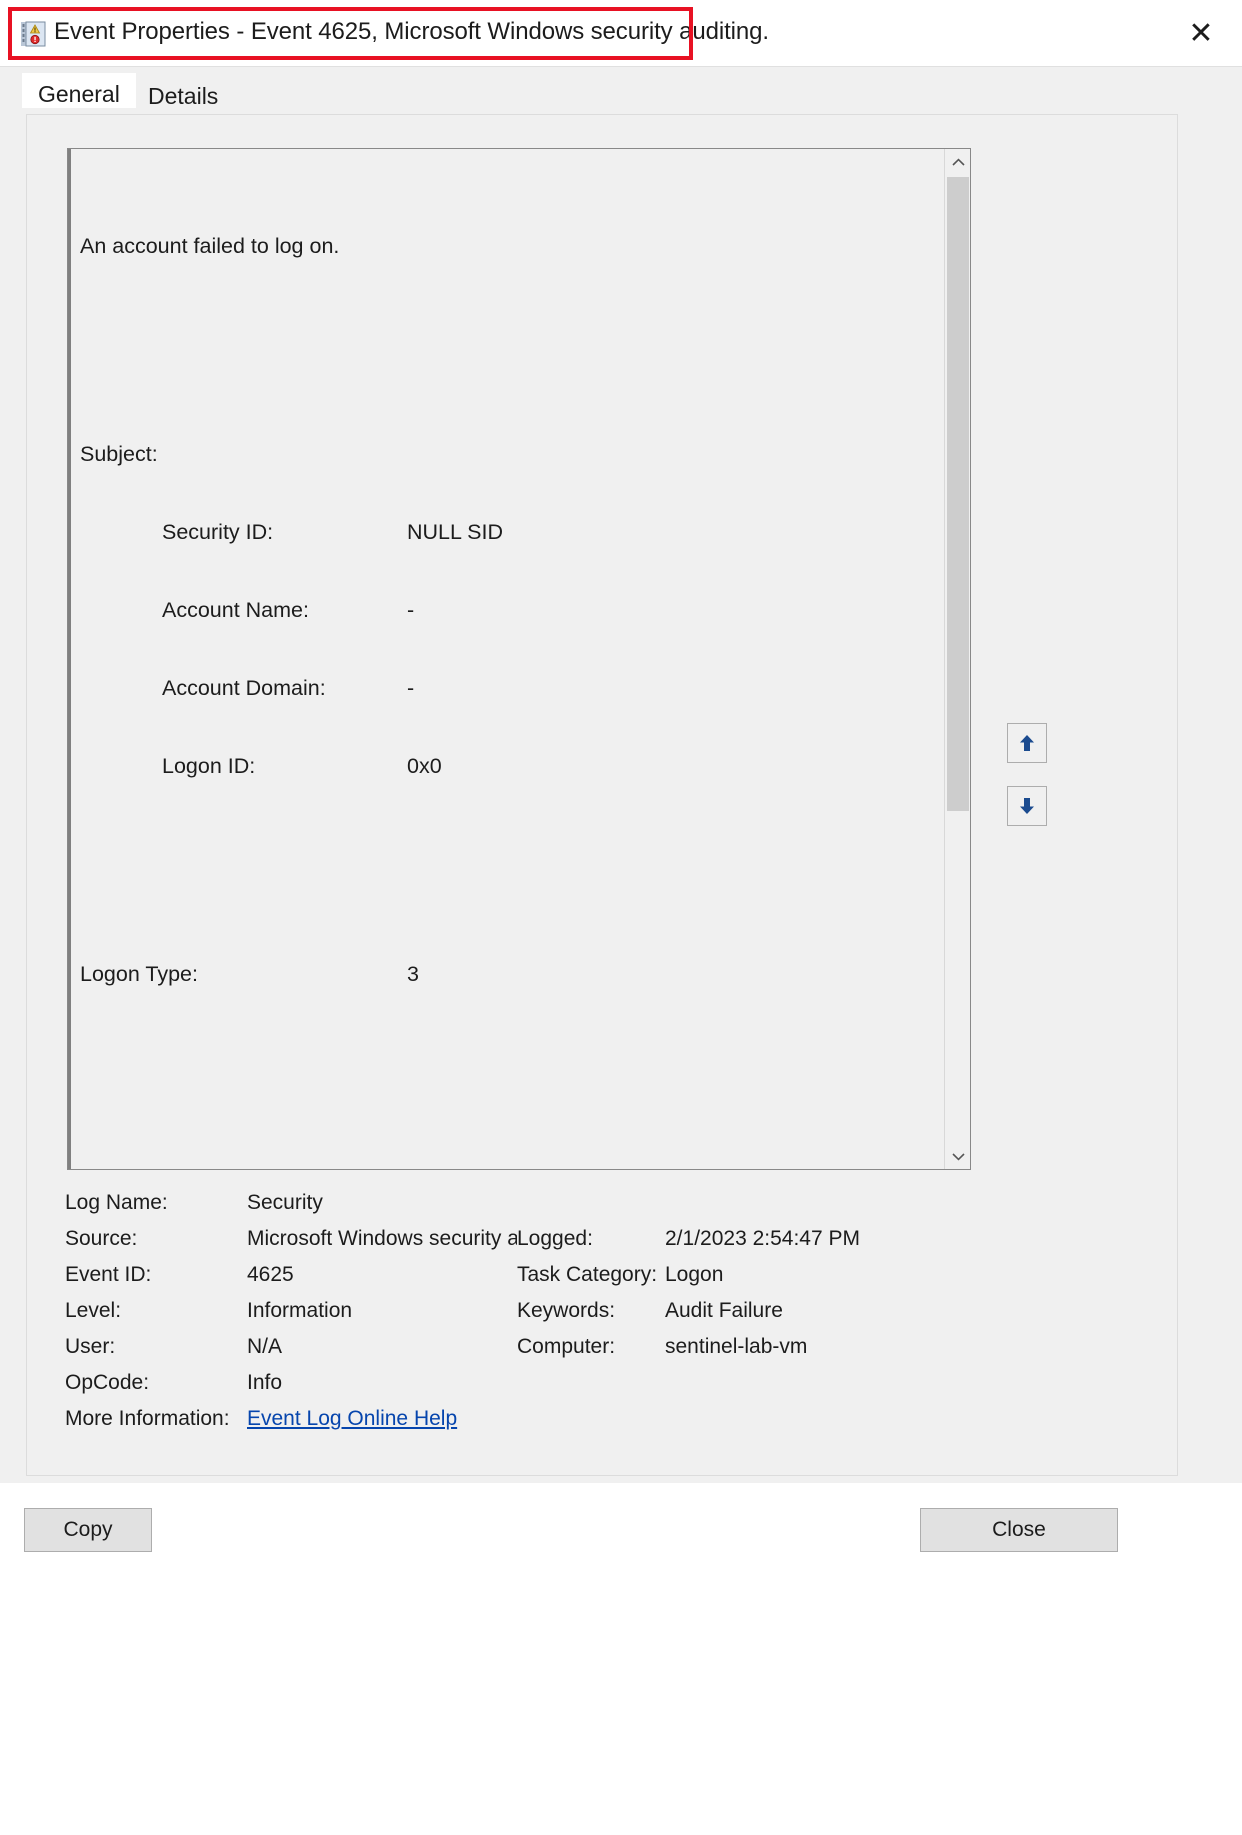  I want to click on metadata-value-opcode: Info, so click(265, 1382).